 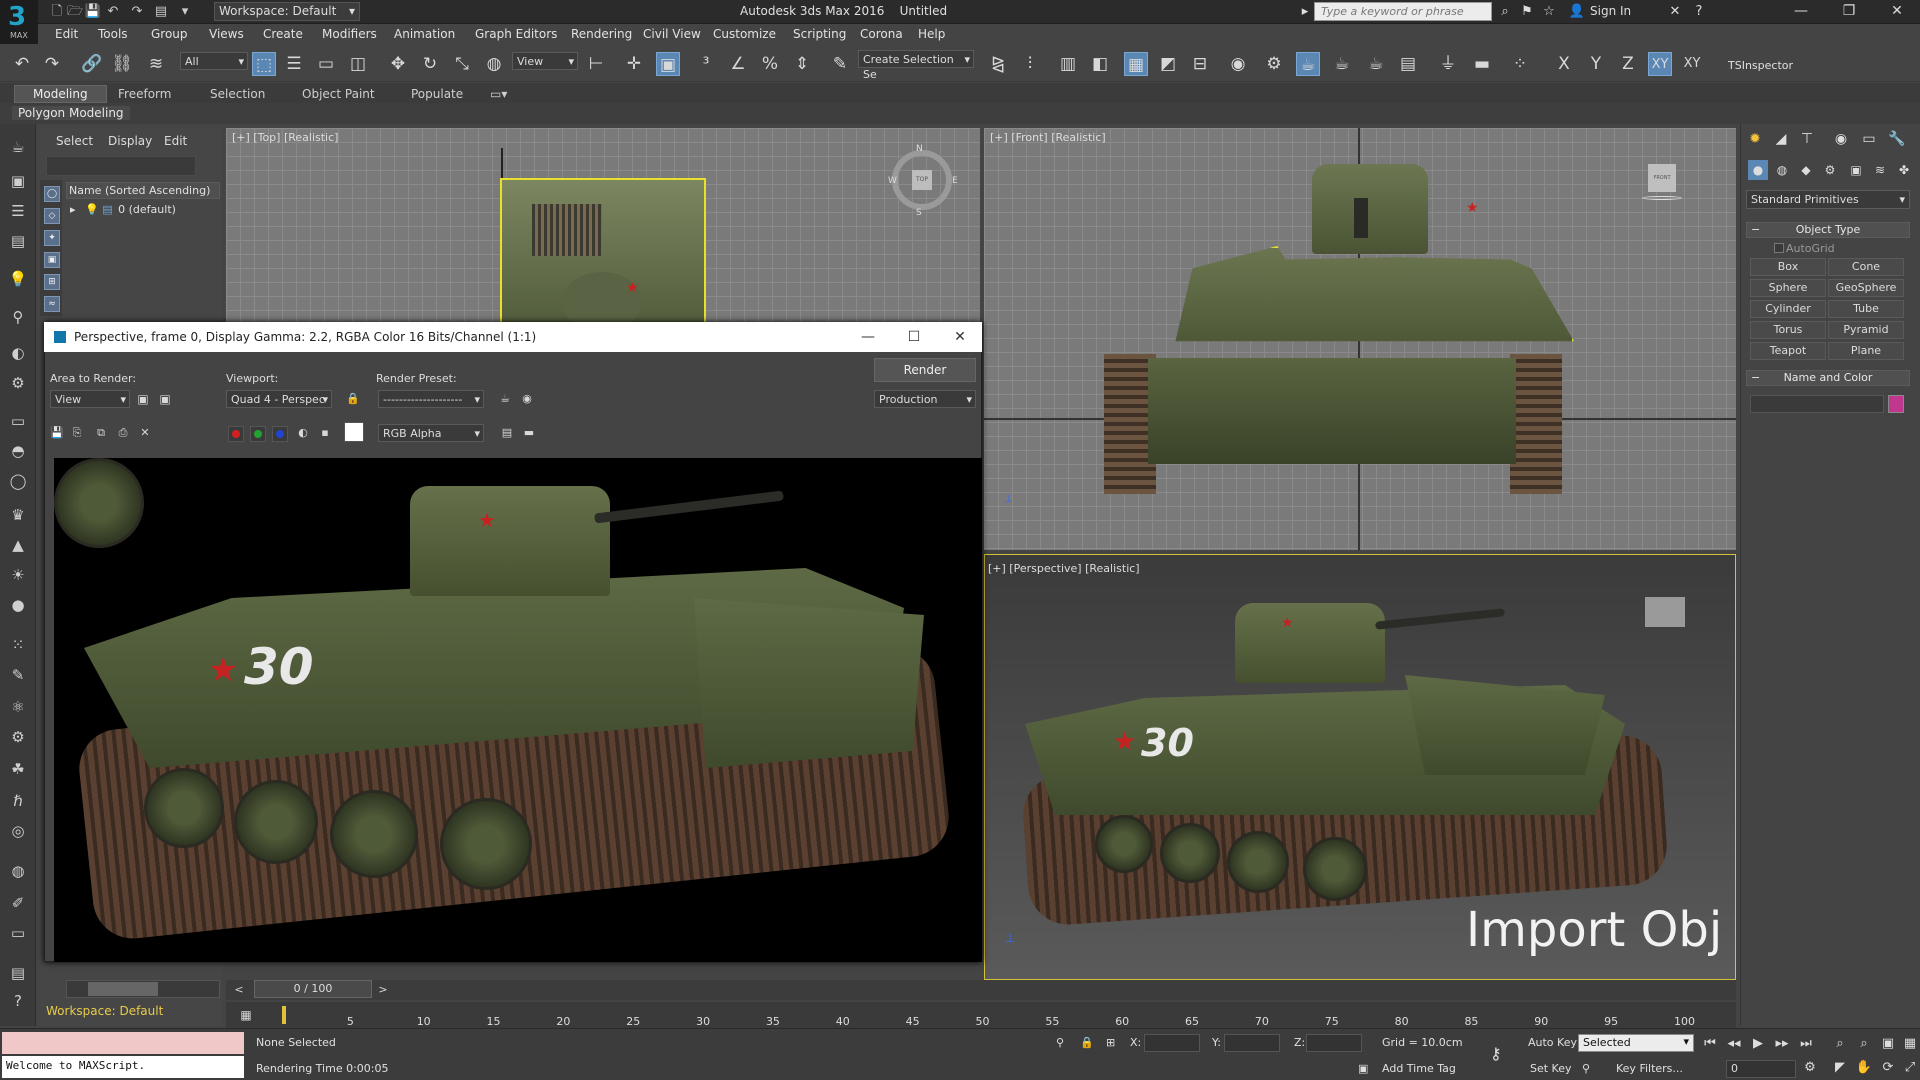 What do you see at coordinates (914, 337) in the screenshot?
I see `render-window-maximize-button: ☐` at bounding box center [914, 337].